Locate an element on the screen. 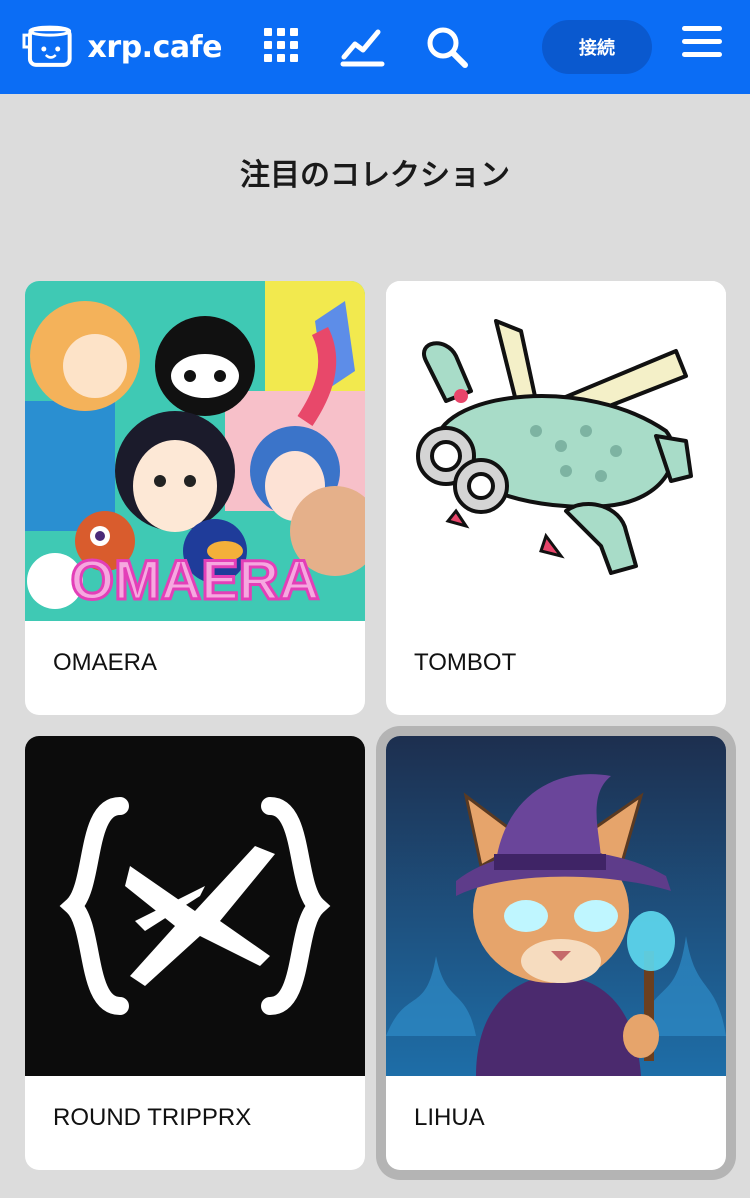 This screenshot has height=1198, width=750. brand-name: xrp.cafe is located at coordinates (155, 47).